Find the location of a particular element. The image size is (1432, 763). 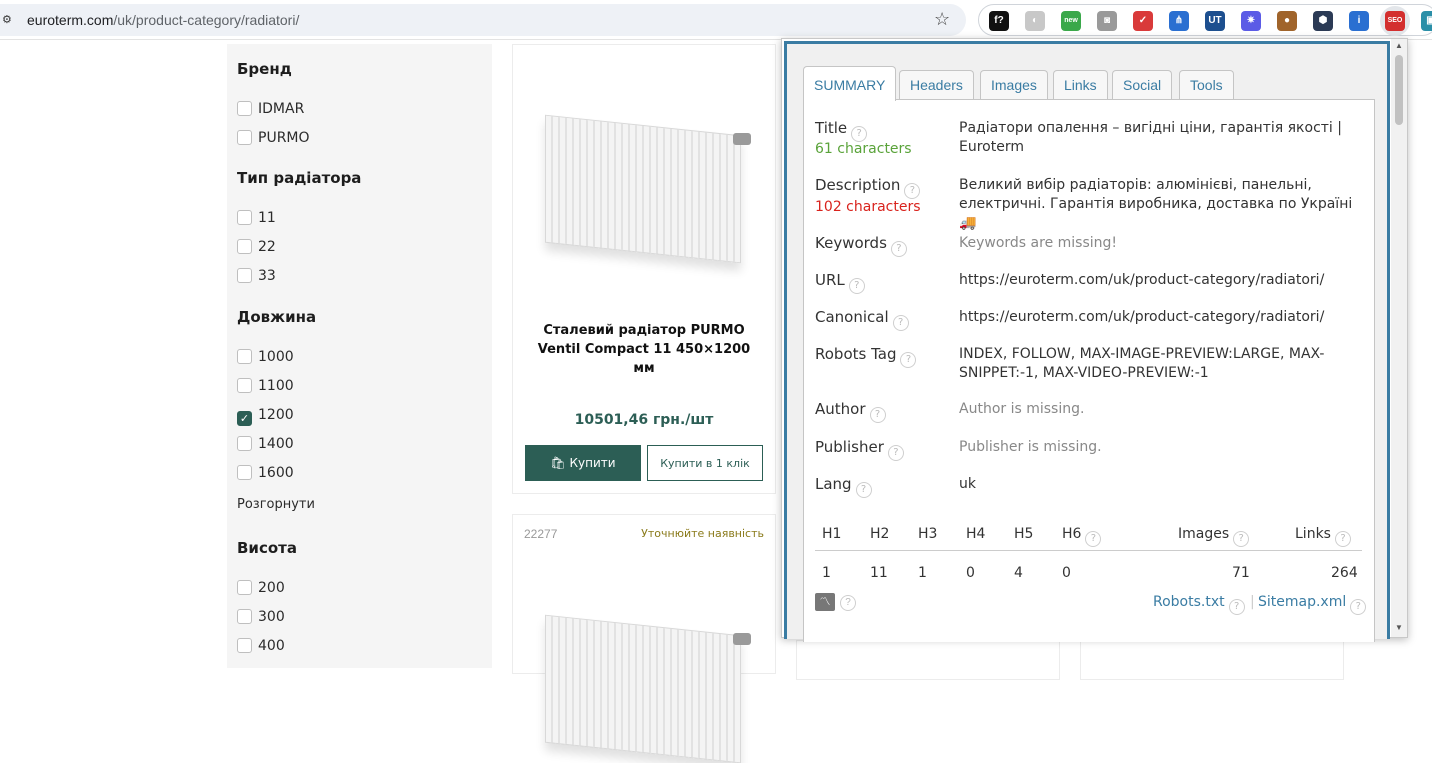

scroll-down-icon: ▼ is located at coordinates (1399, 627).